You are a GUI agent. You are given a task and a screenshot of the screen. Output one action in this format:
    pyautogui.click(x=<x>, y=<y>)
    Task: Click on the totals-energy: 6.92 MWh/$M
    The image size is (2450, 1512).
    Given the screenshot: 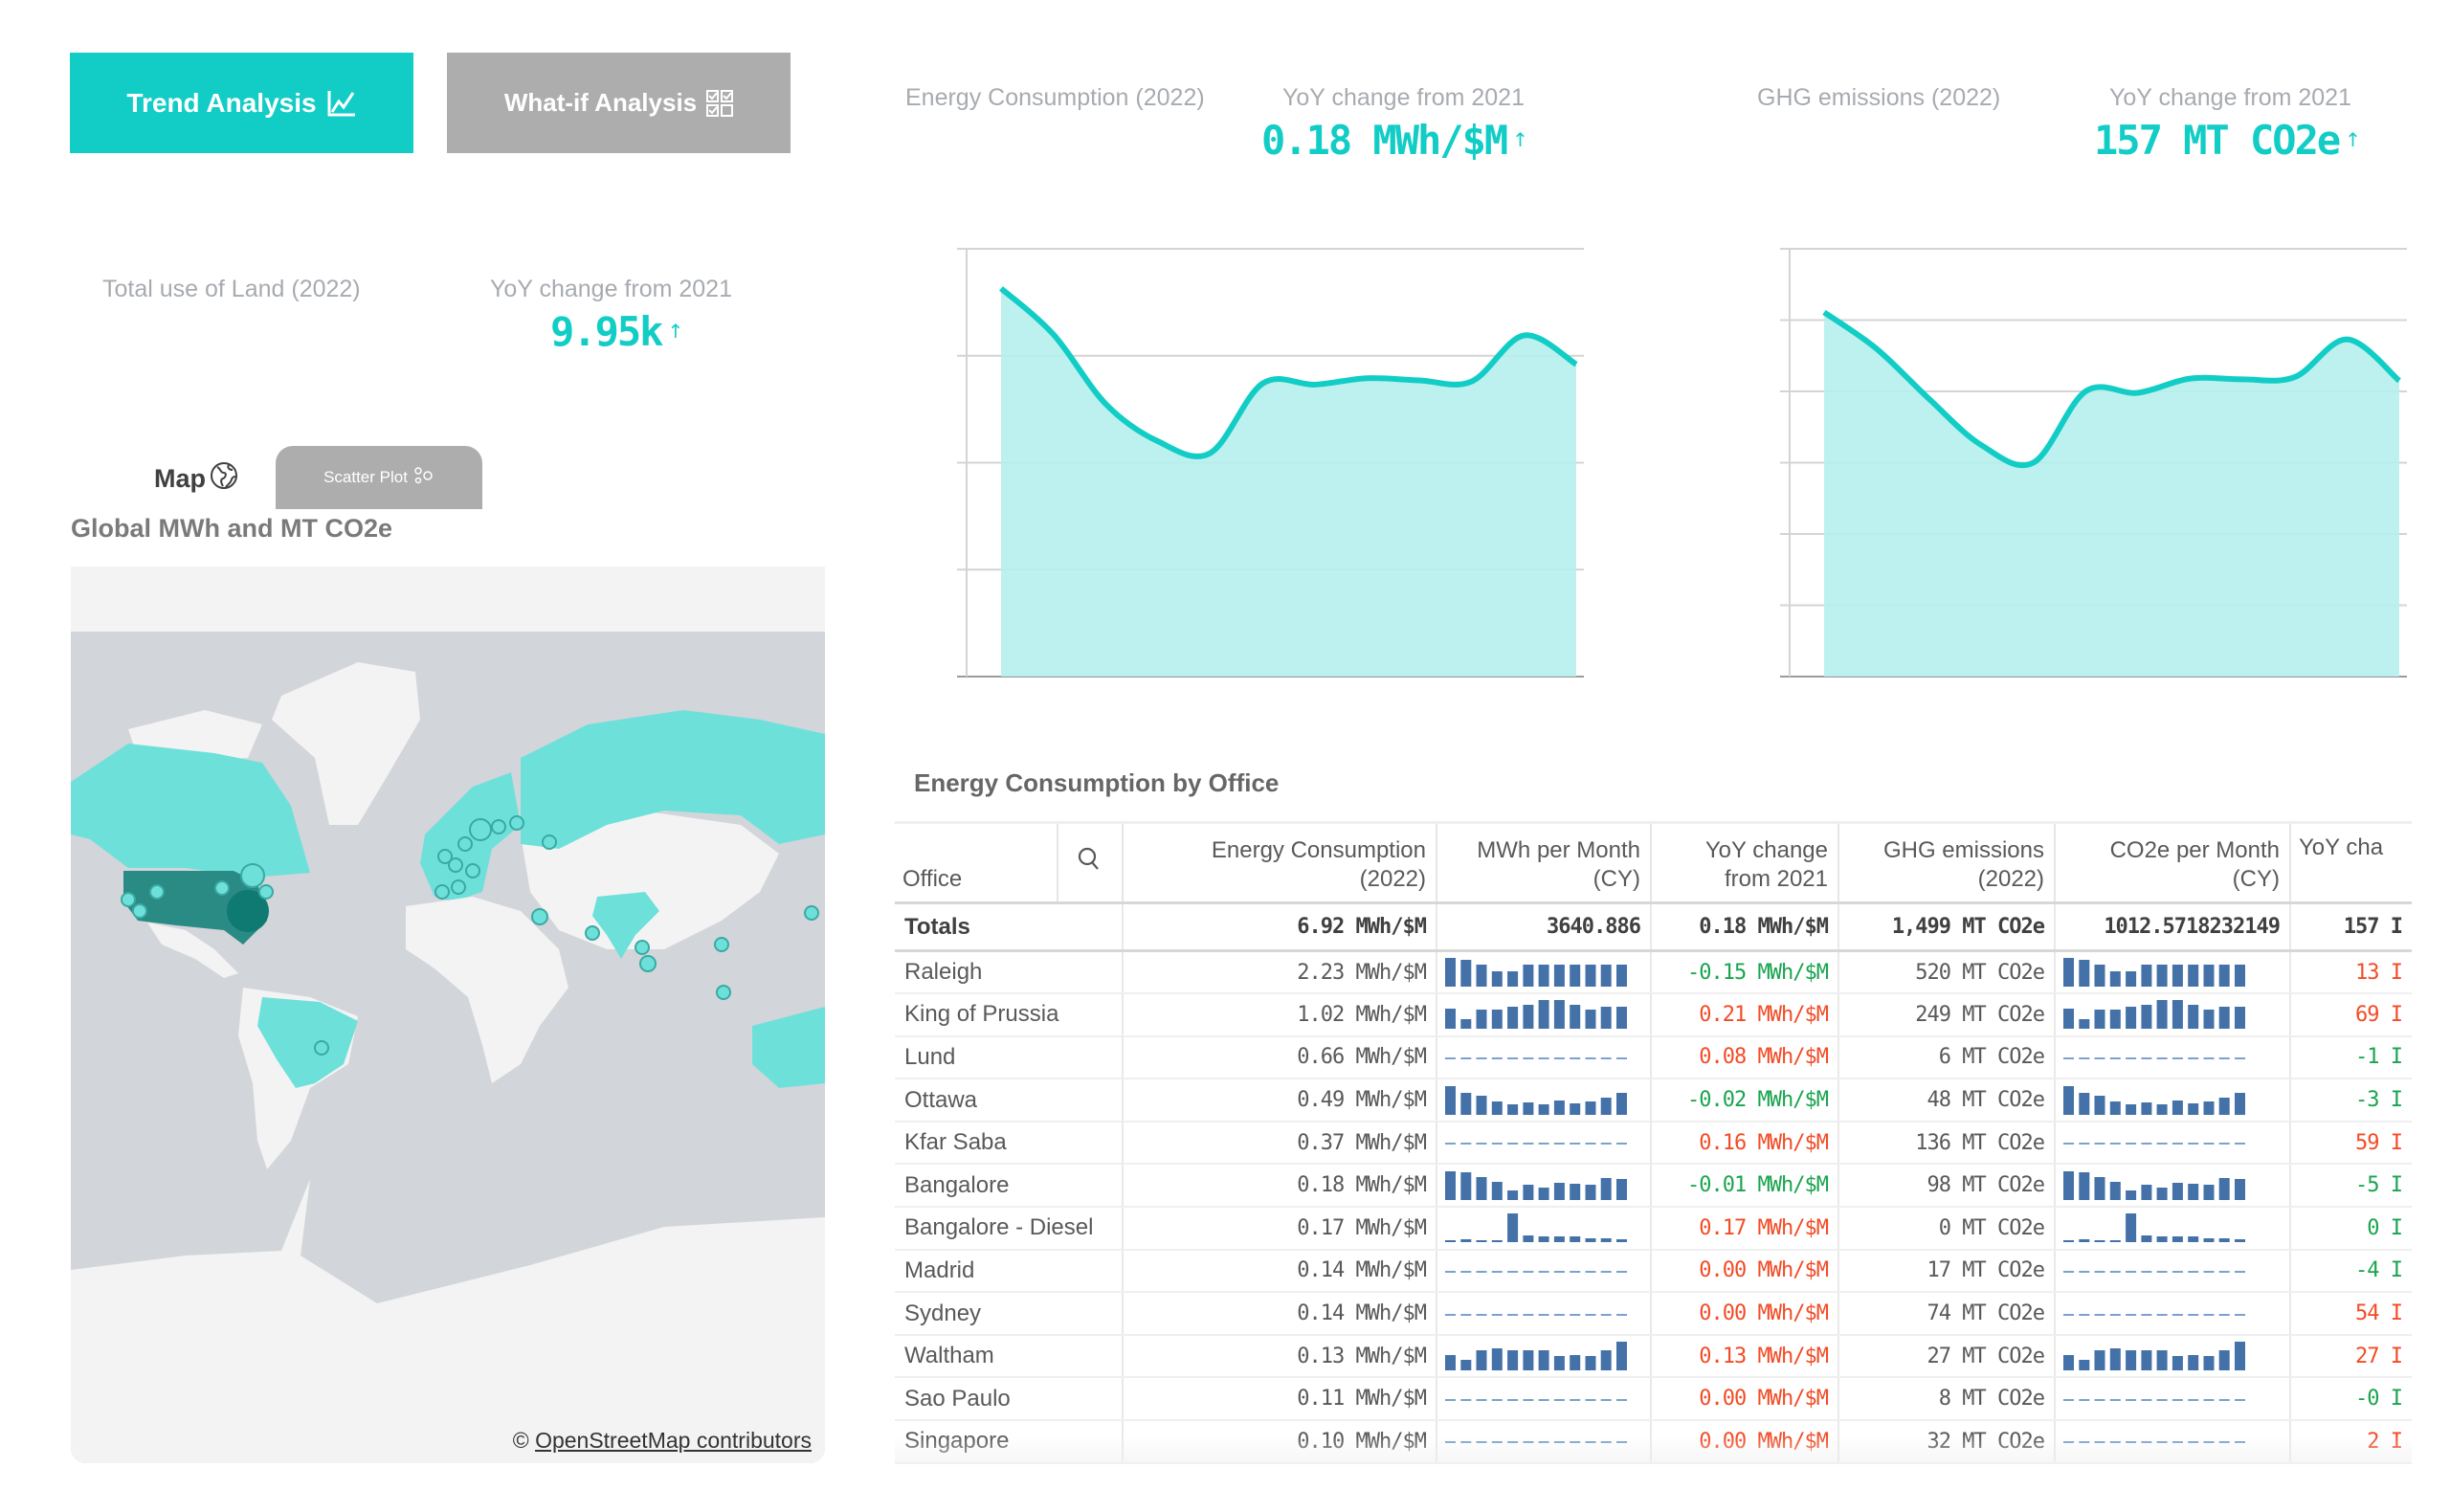 What is the action you would take?
    pyautogui.click(x=1280, y=926)
    